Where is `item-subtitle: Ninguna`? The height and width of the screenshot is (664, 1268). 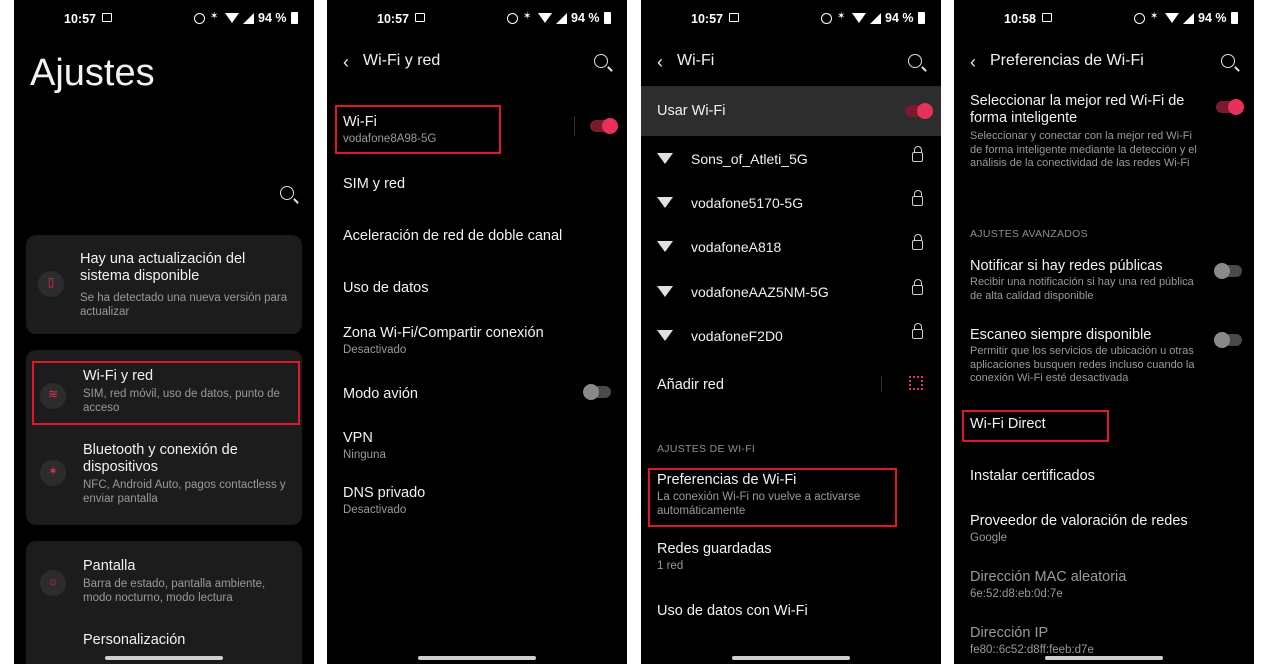
item-subtitle: Ninguna is located at coordinates (364, 455).